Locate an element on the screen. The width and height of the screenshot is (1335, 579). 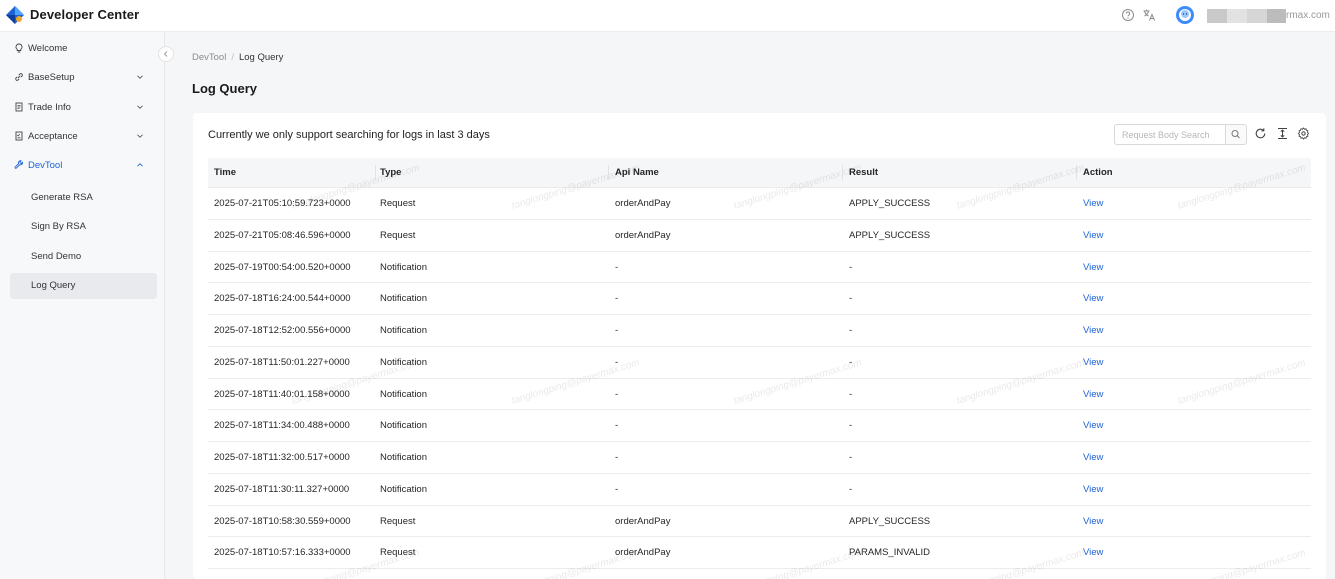
user-email: rmax.com is located at coordinates (1308, 15).